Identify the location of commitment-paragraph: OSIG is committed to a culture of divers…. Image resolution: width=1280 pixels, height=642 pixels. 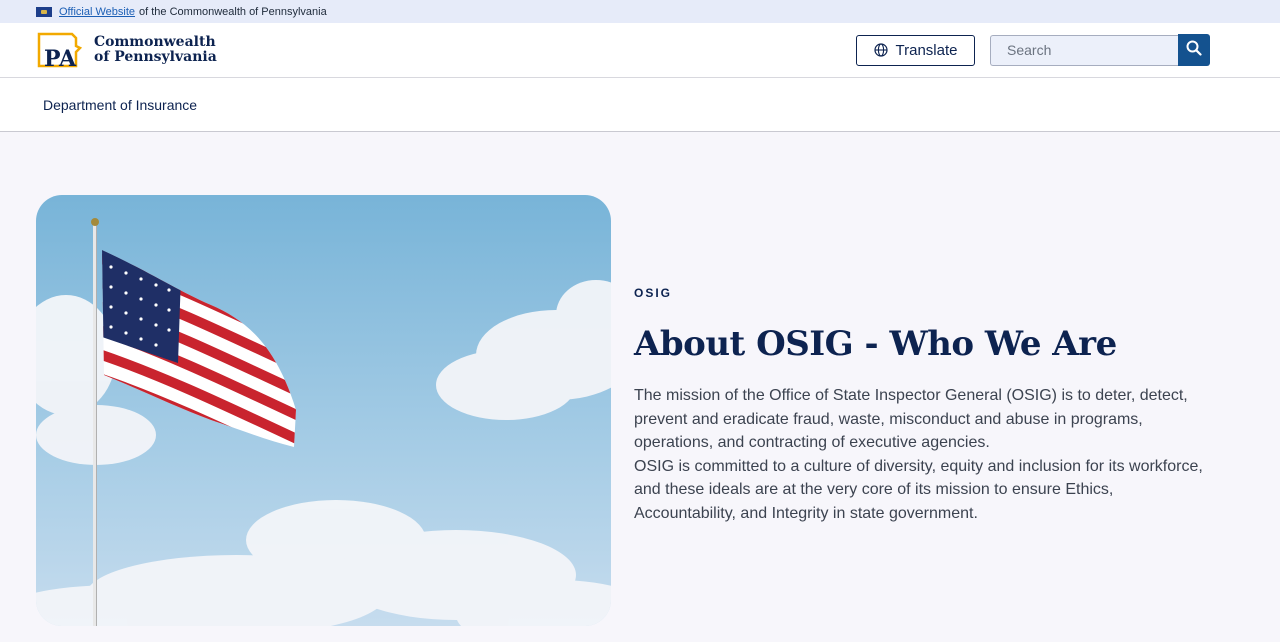
(918, 489).